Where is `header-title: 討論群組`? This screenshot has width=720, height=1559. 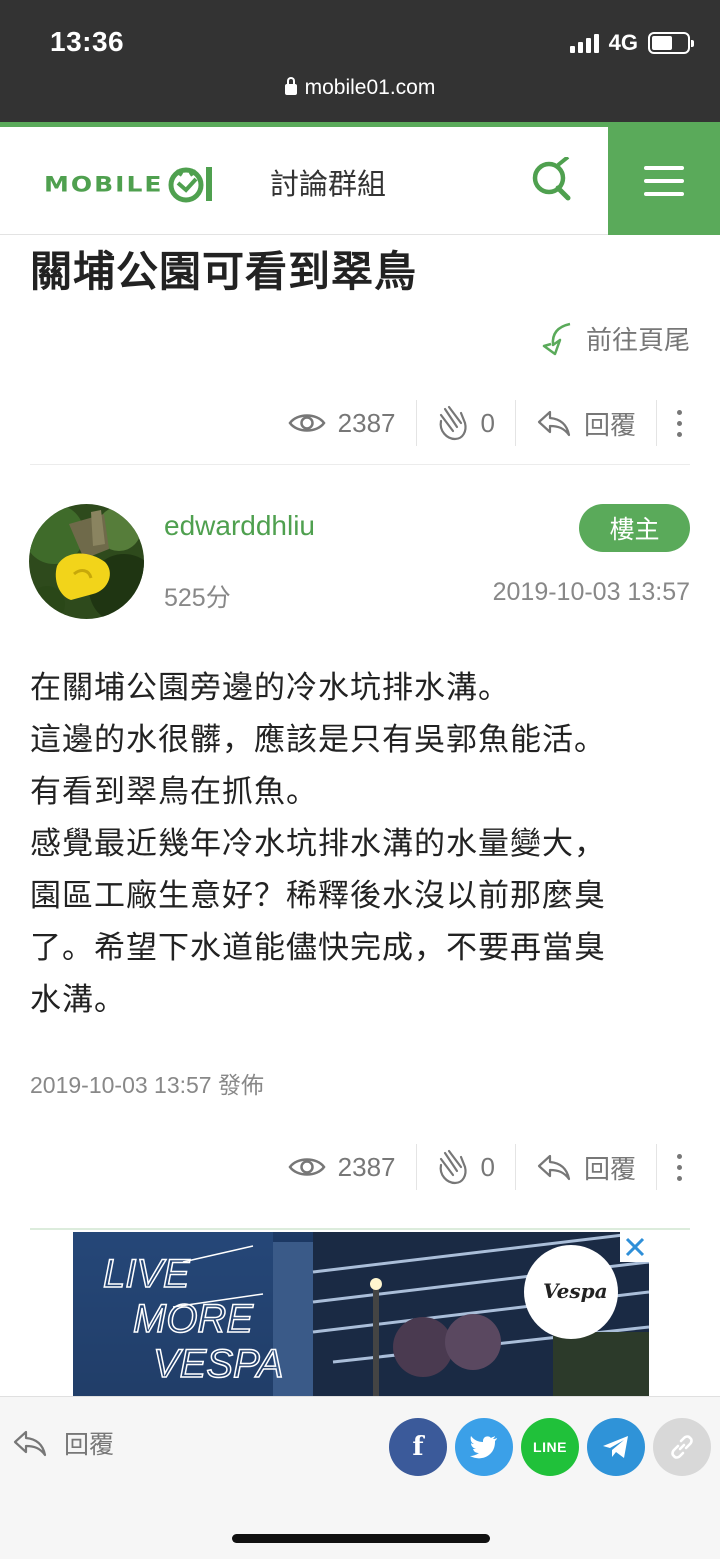
header-title: 討論群組 is located at coordinates (328, 185).